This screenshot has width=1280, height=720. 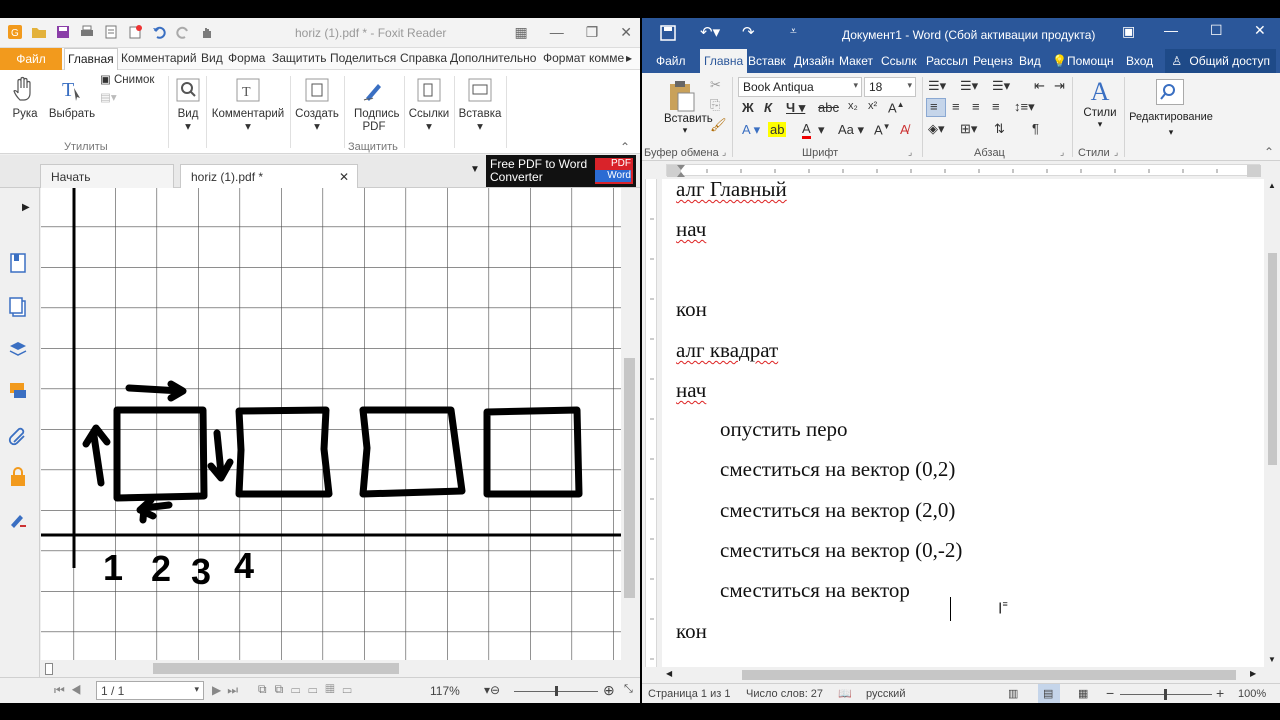 I want to click on line-spacing-icon: ↕≡▾, so click(x=1024, y=107).